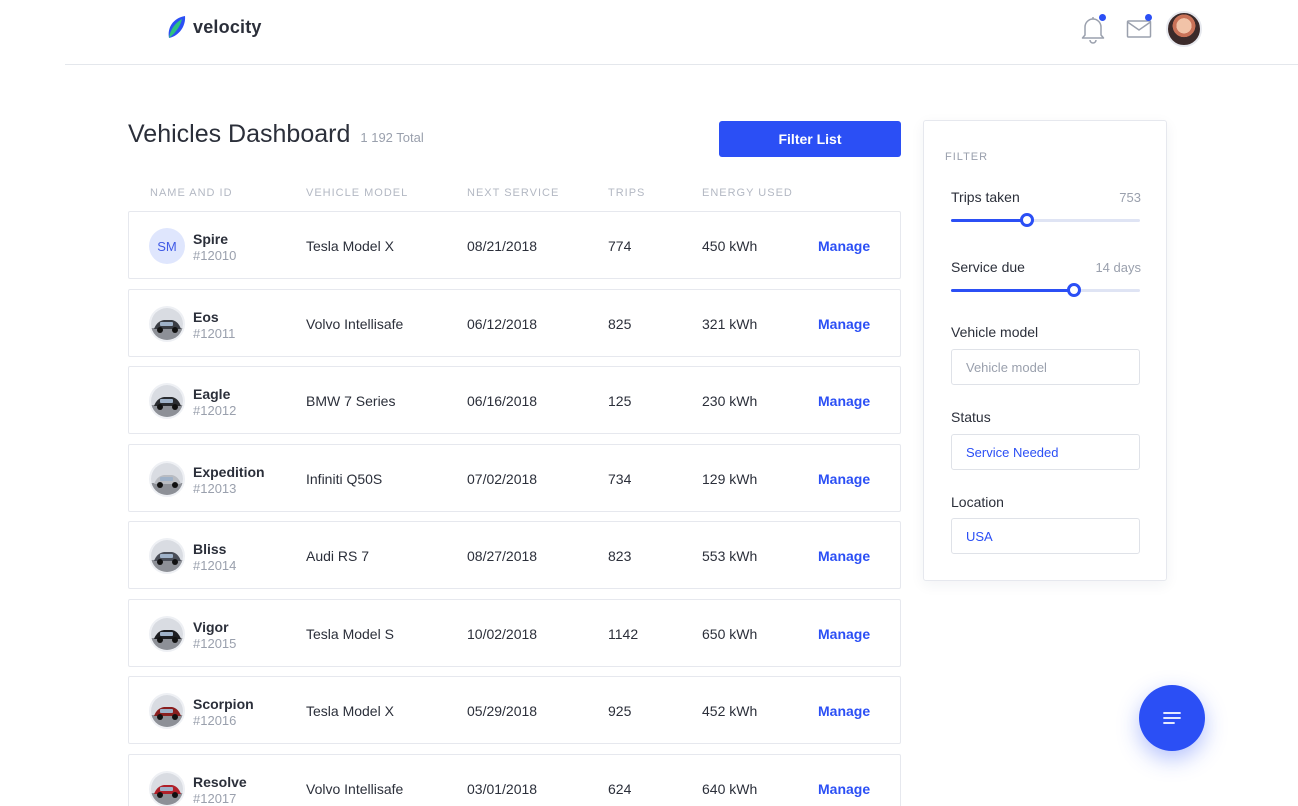  What do you see at coordinates (513, 193) in the screenshot?
I see `col-next-service: NEXT SERVICE` at bounding box center [513, 193].